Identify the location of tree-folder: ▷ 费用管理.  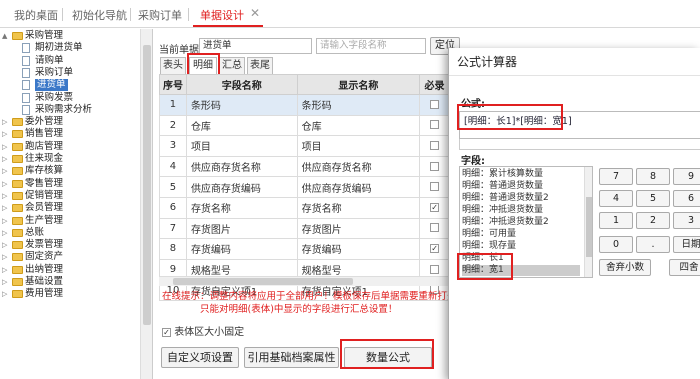
(69, 294).